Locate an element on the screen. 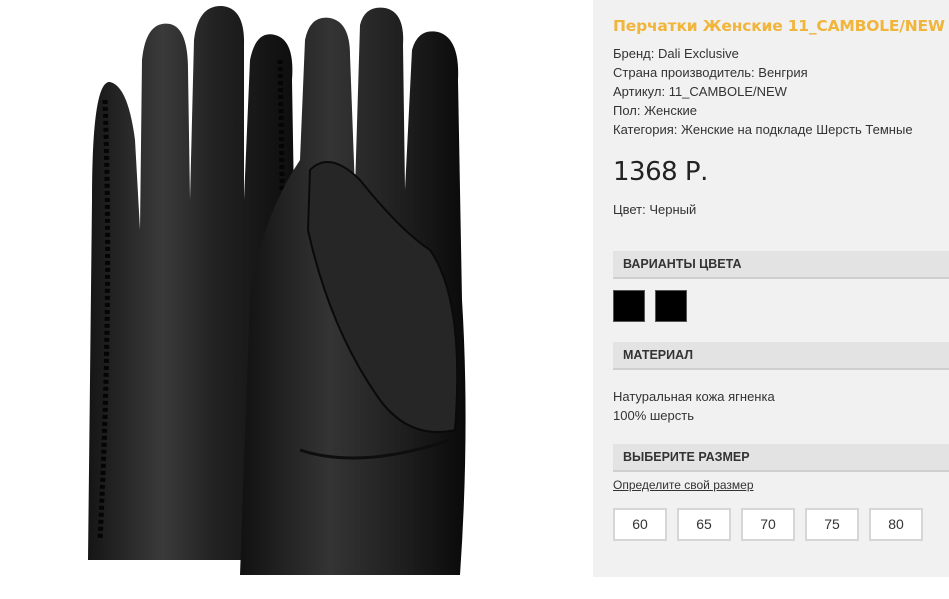 Image resolution: width=949 pixels, height=599 pixels. size-button-75: 75 is located at coordinates (832, 524).